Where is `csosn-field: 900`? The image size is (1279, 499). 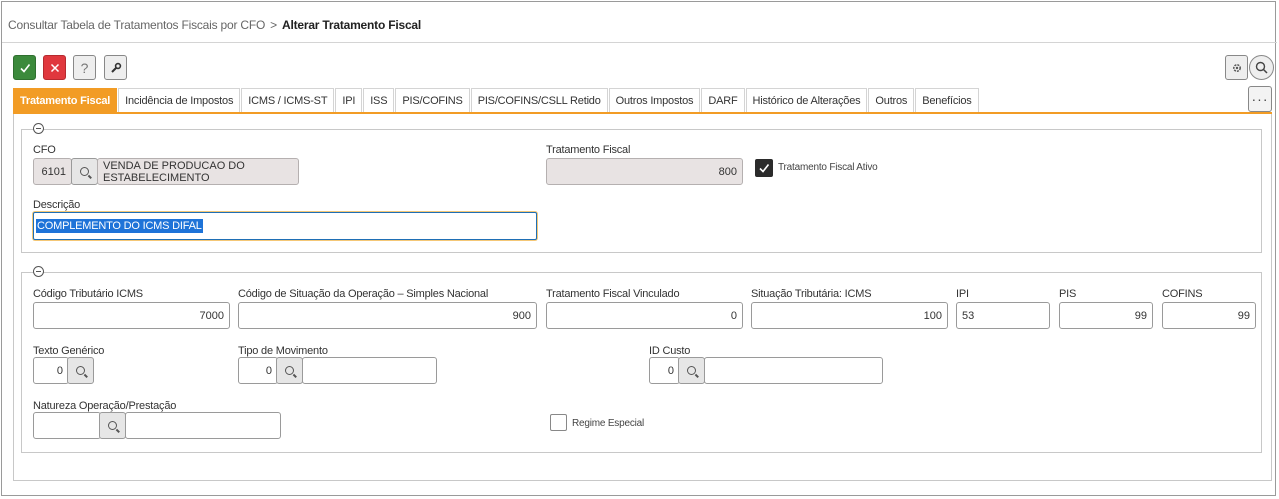 csosn-field: 900 is located at coordinates (387, 315).